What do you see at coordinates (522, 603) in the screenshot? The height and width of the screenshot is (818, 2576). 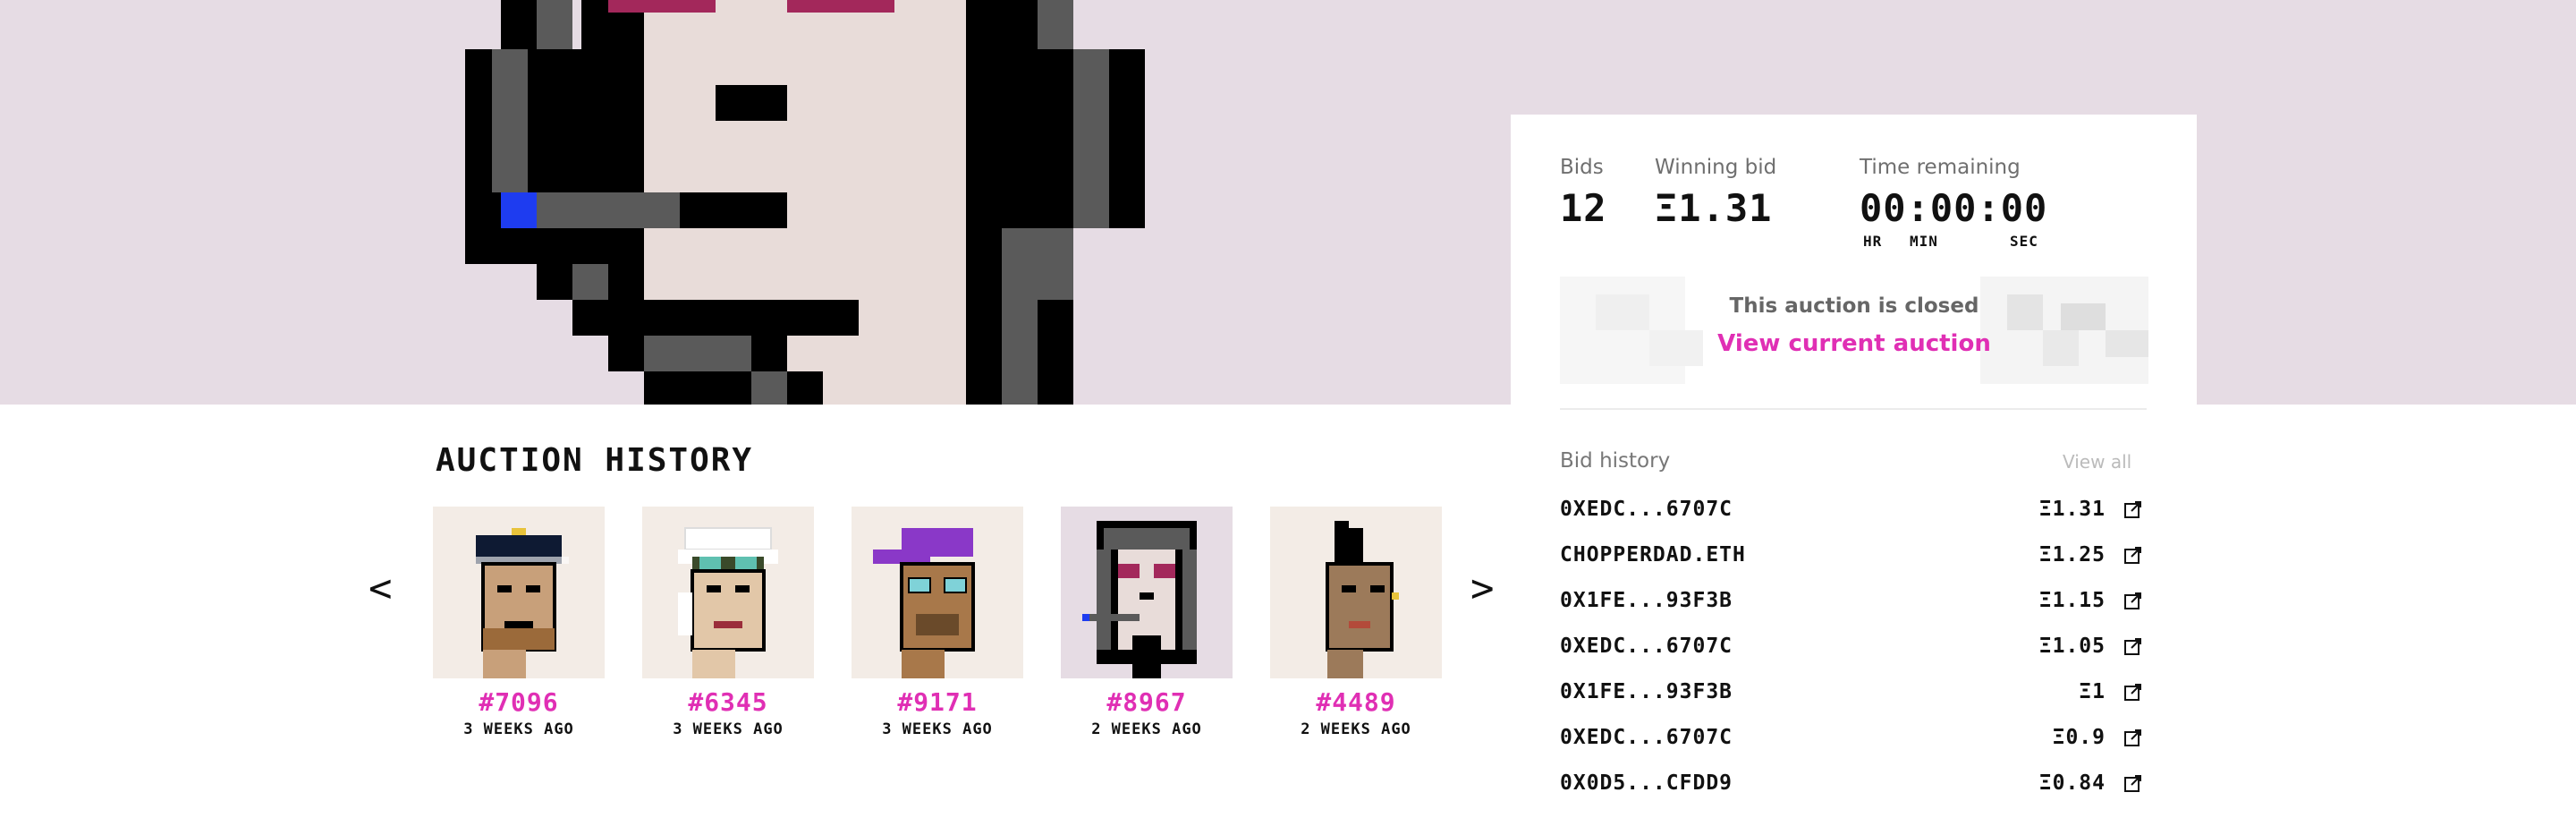 I see `punk-7096-image` at bounding box center [522, 603].